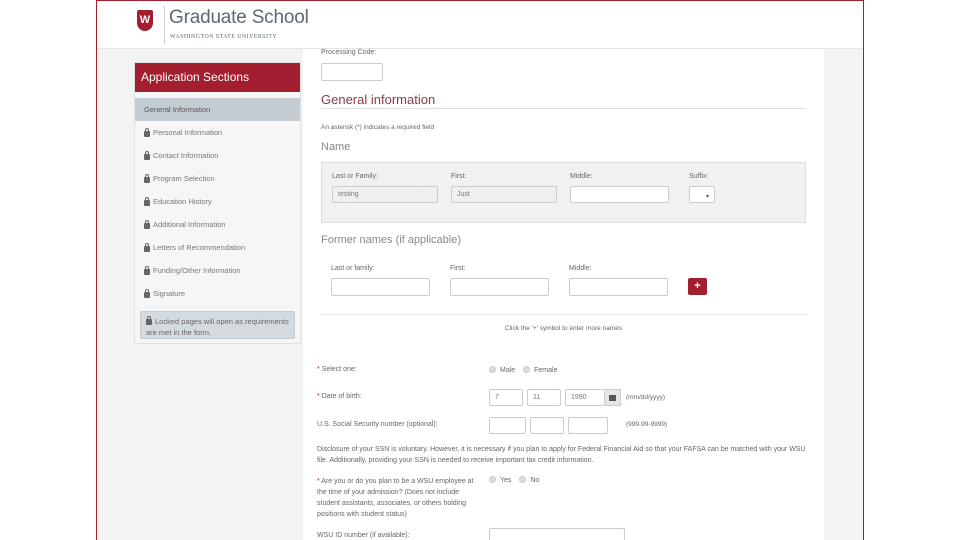 This screenshot has width=960, height=540. I want to click on employee-no-option: No, so click(529, 480).